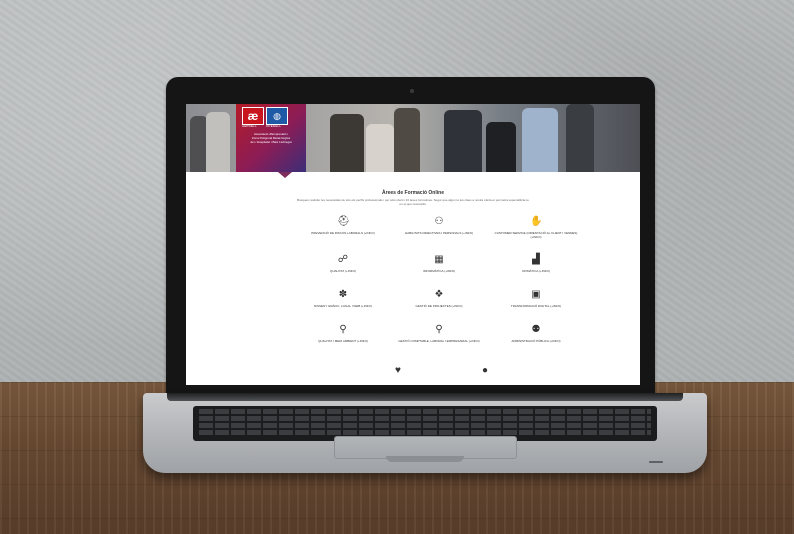  Describe the element at coordinates (439, 294) in the screenshot. I see `cubes-icon: ❖` at that location.